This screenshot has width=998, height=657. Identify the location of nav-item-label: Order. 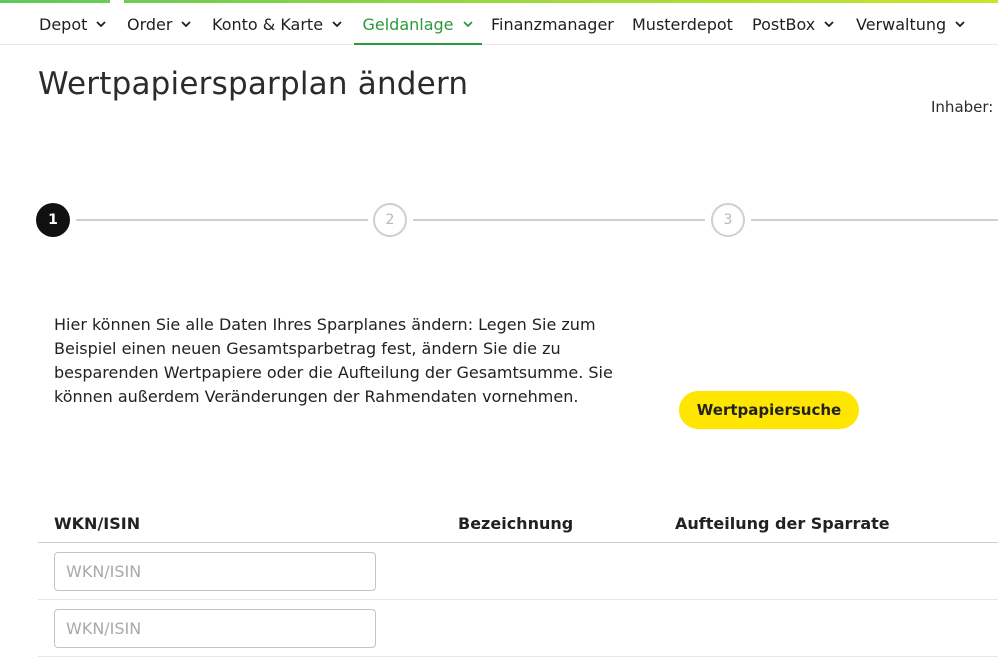
(150, 24).